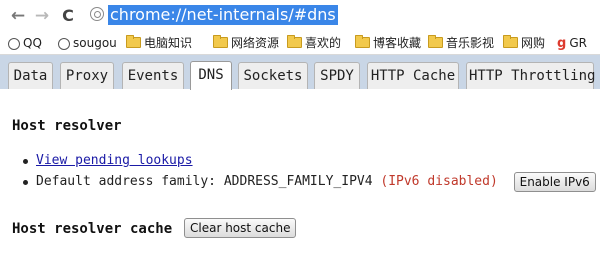  What do you see at coordinates (95, 43) in the screenshot?
I see `bookmark-label: sougou` at bounding box center [95, 43].